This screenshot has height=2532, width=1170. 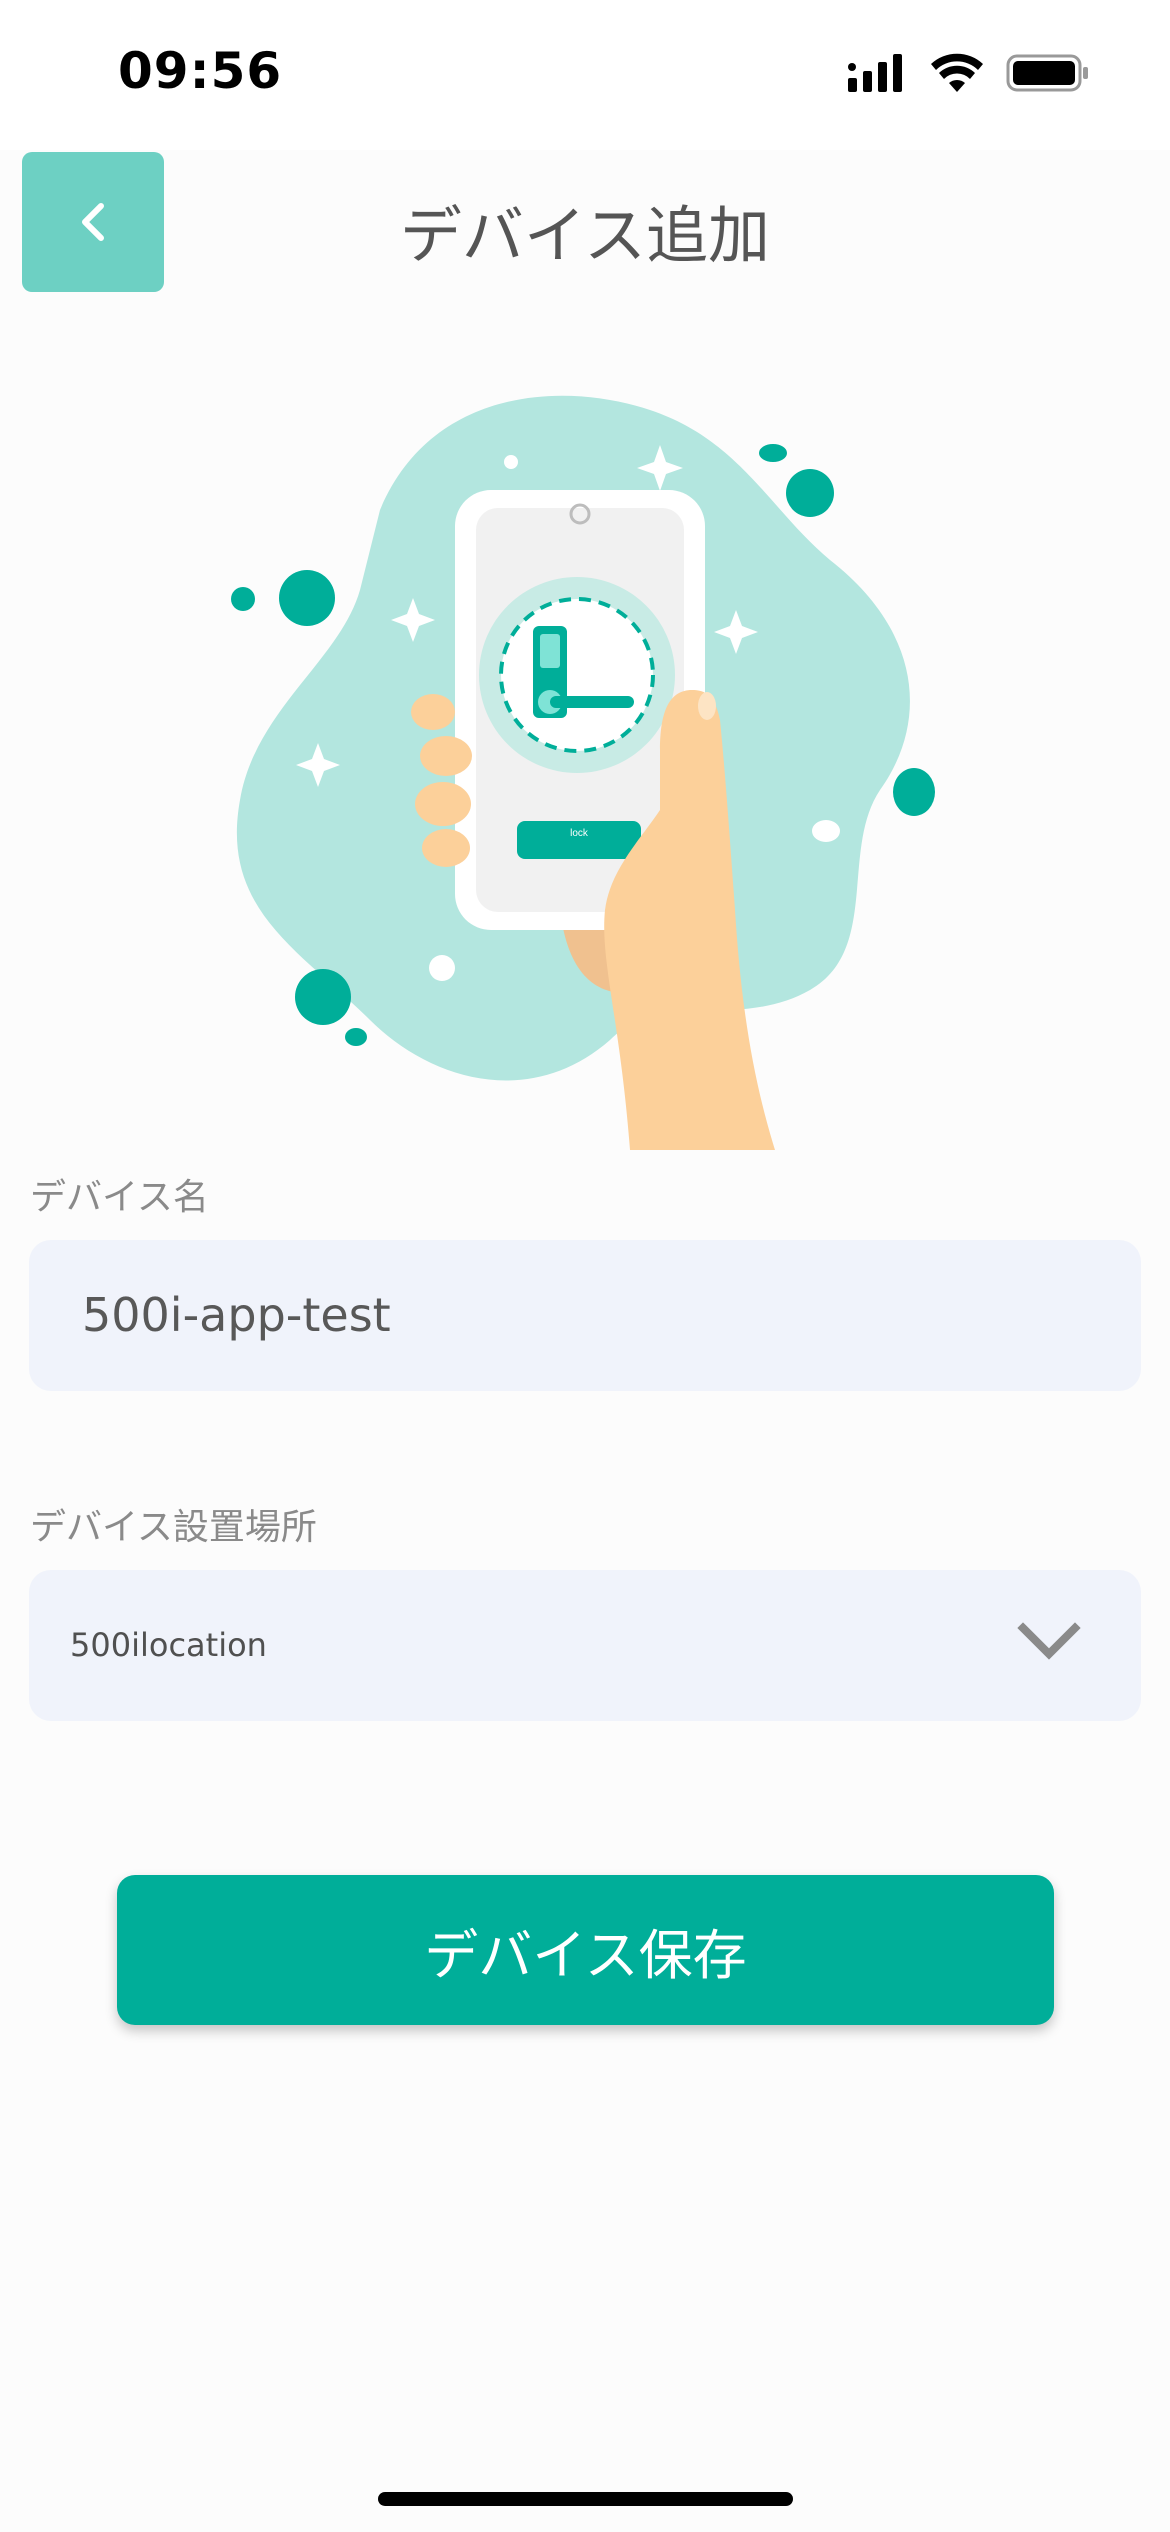 What do you see at coordinates (236, 1315) in the screenshot?
I see `device-name-value: 500i-app-test` at bounding box center [236, 1315].